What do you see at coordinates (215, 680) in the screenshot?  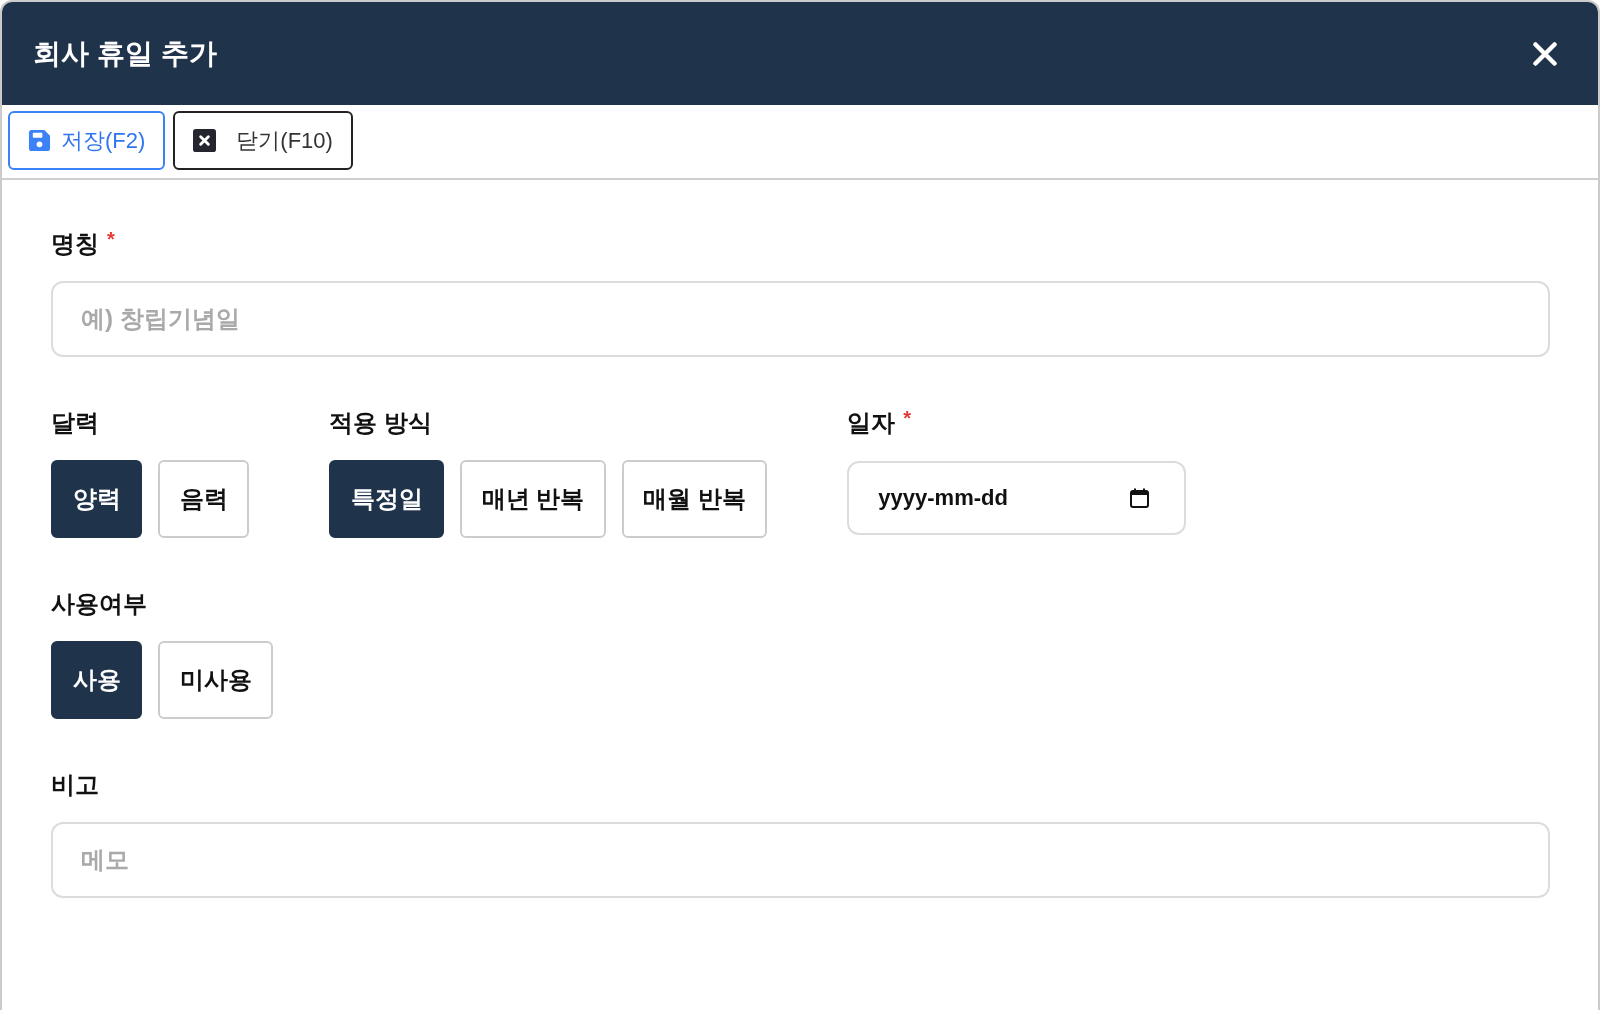 I see `option-button: 미사용` at bounding box center [215, 680].